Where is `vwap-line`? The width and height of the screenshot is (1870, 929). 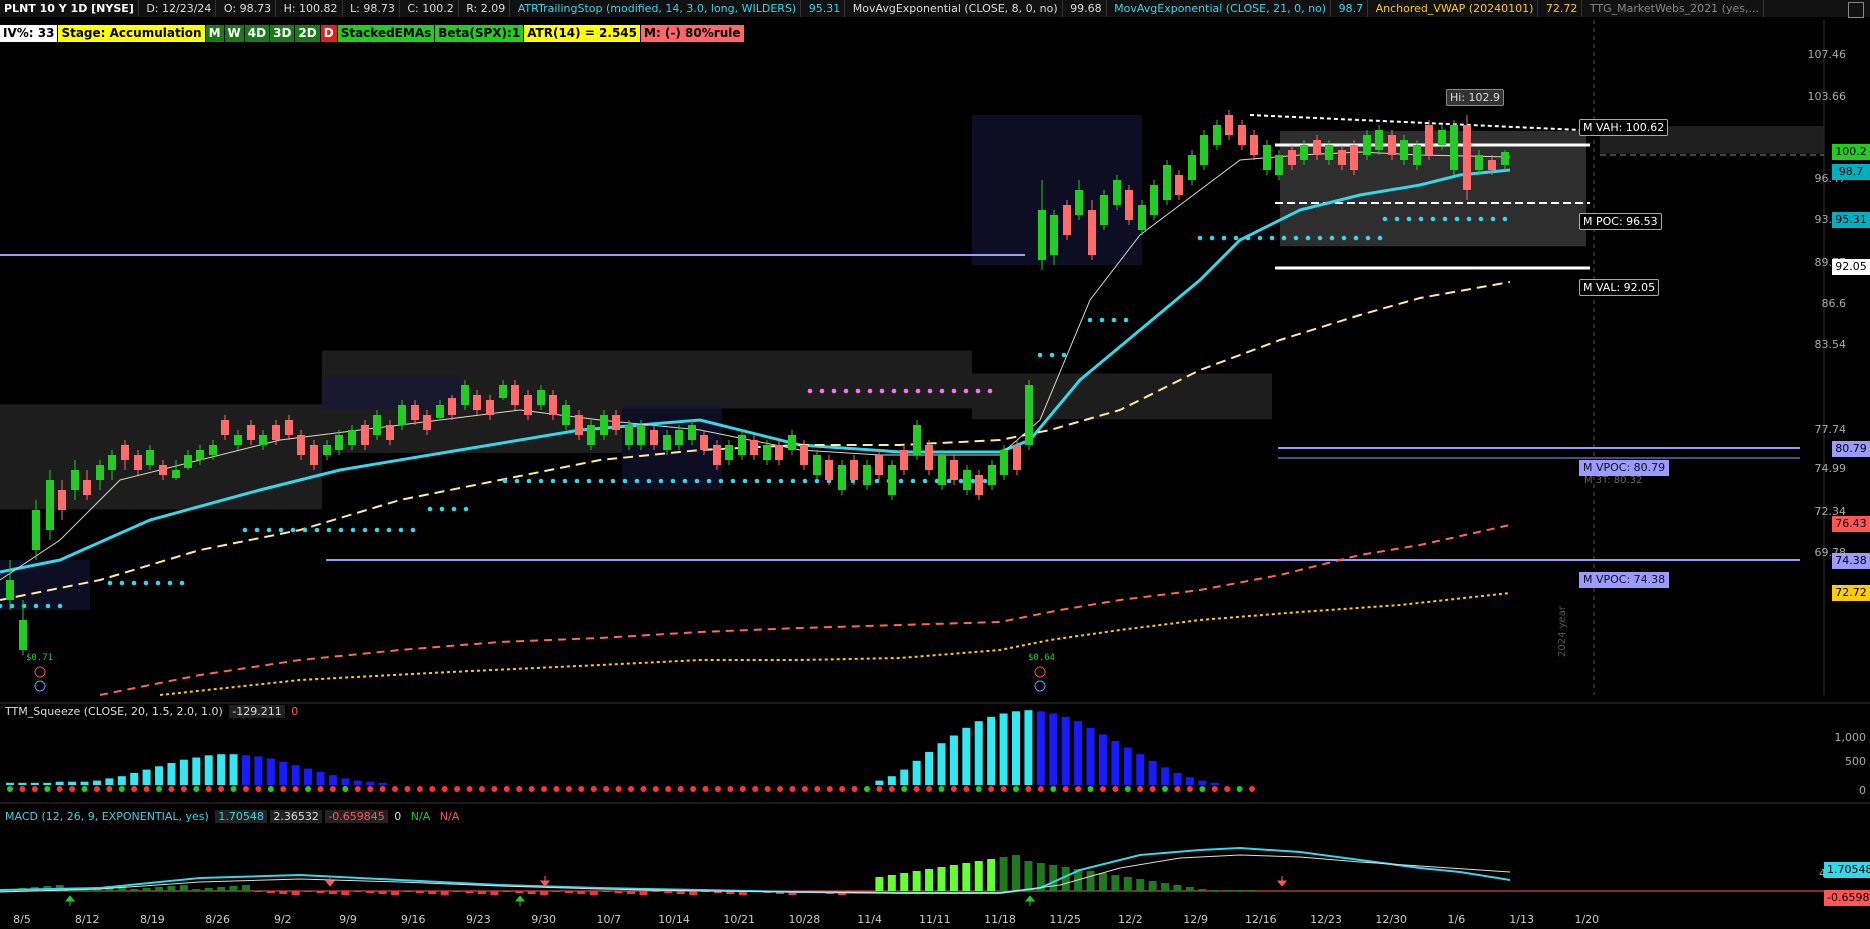
vwap-line is located at coordinates (835, 644).